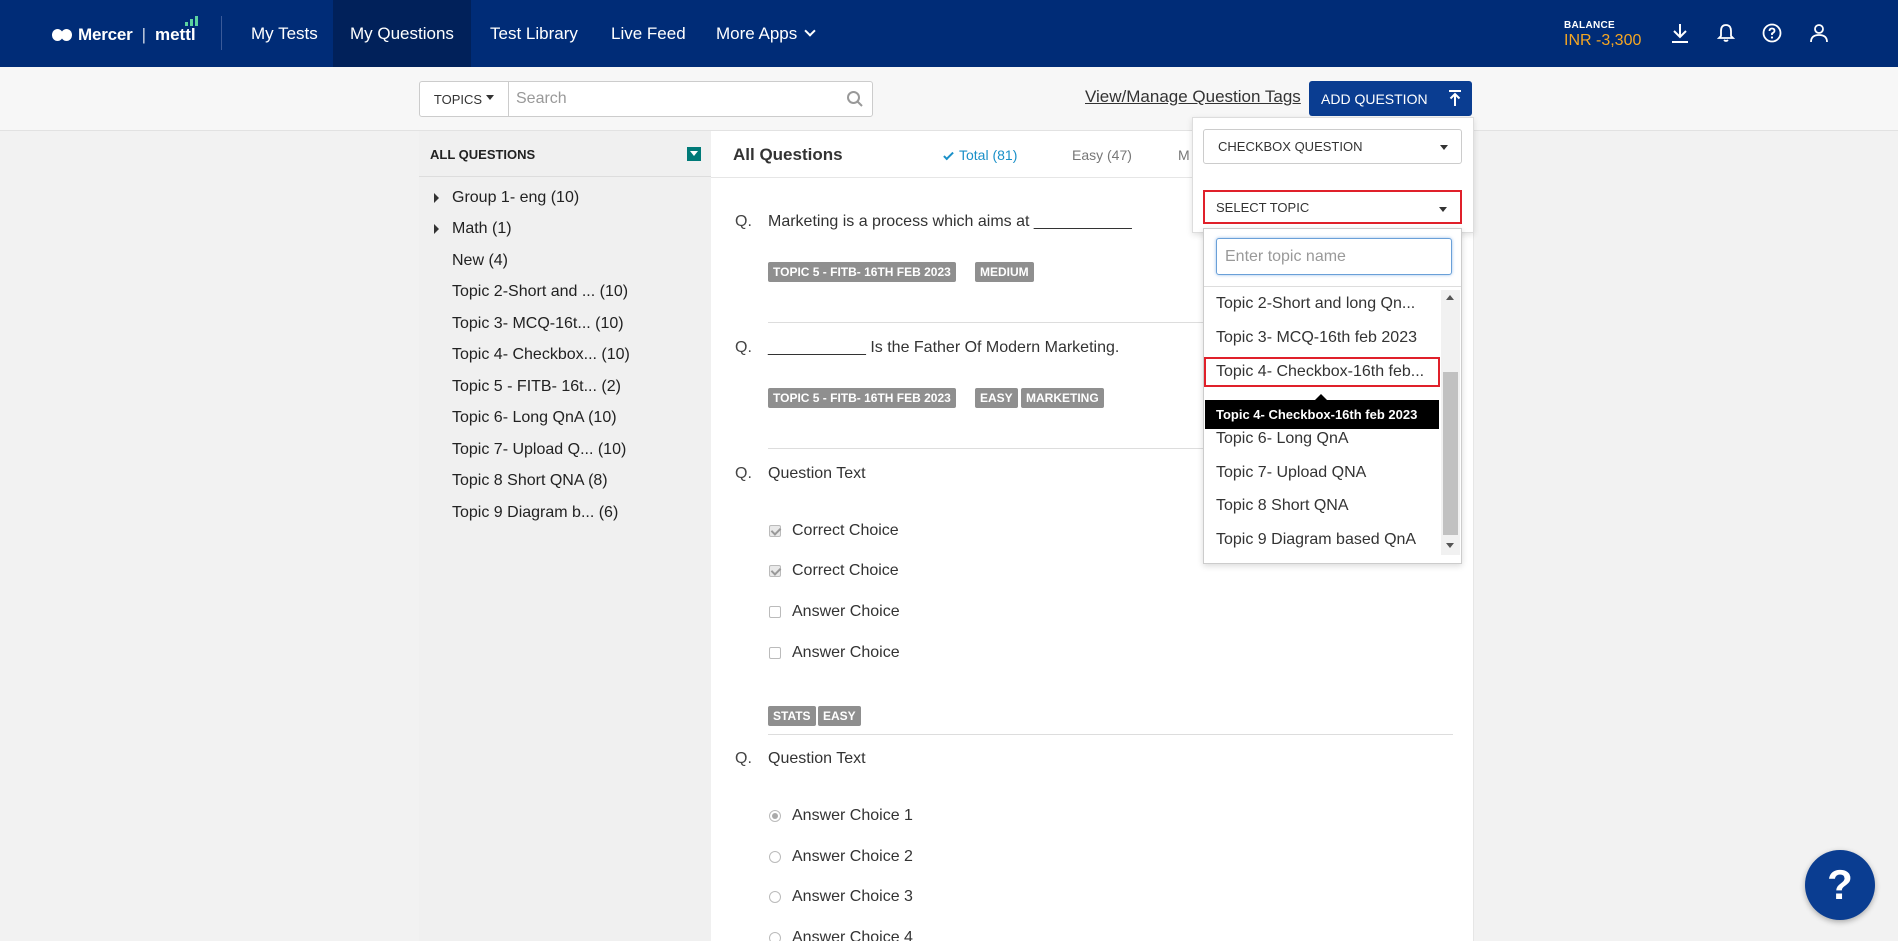  I want to click on sidebar-item-new: New (4), so click(480, 261).